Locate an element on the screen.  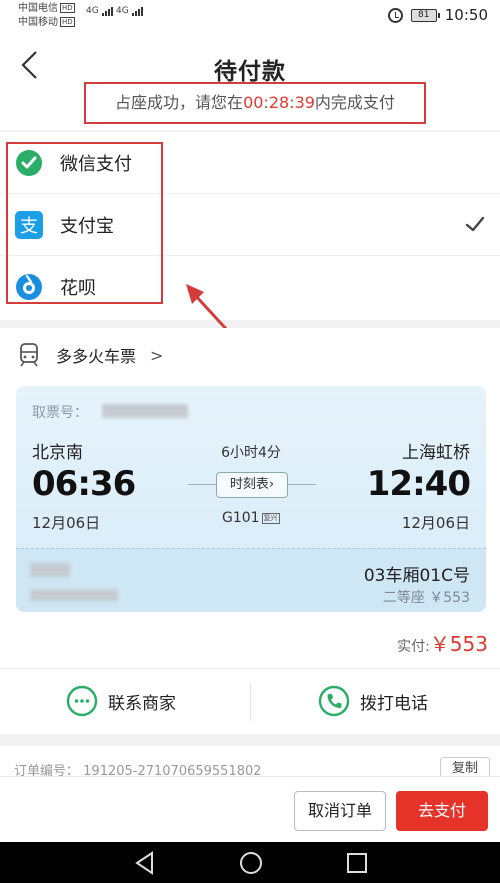
action-bar: 取消订单 去支付 is located at coordinates (250, 809).